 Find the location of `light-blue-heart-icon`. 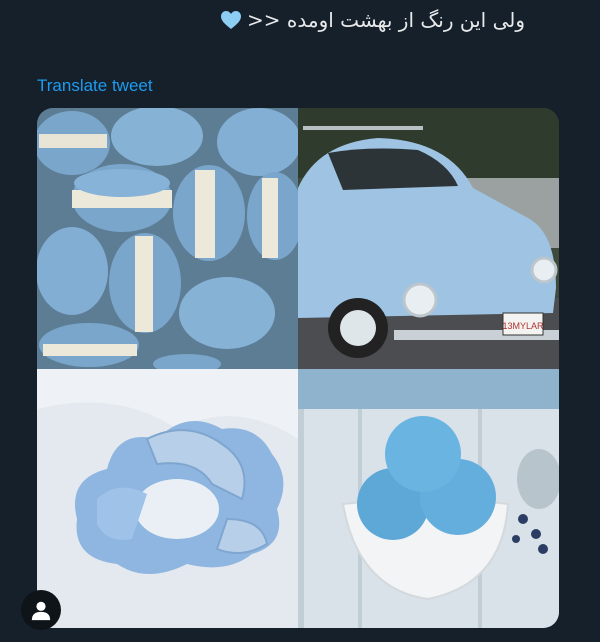

light-blue-heart-icon is located at coordinates (231, 20).